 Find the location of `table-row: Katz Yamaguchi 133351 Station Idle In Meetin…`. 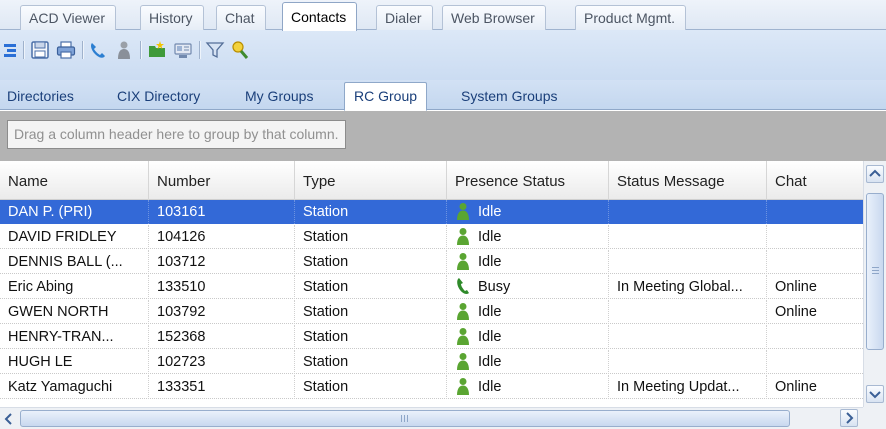

table-row: Katz Yamaguchi 133351 Station Idle In Meetin… is located at coordinates (431, 387).